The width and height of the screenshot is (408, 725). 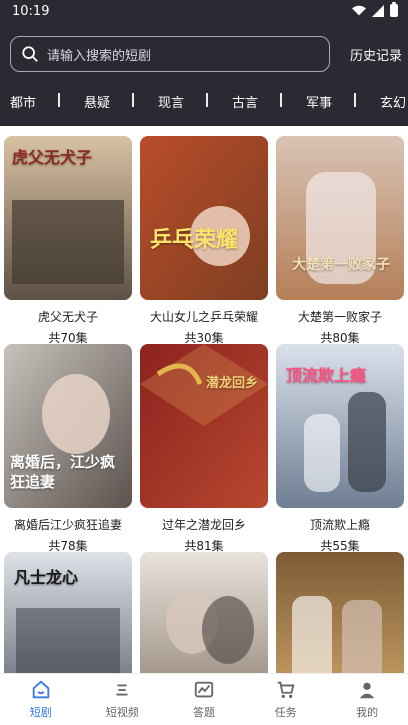 I want to click on drama-card: 潜龙回乡 过年之潜龙回乡 共81集, so click(x=204, y=449).